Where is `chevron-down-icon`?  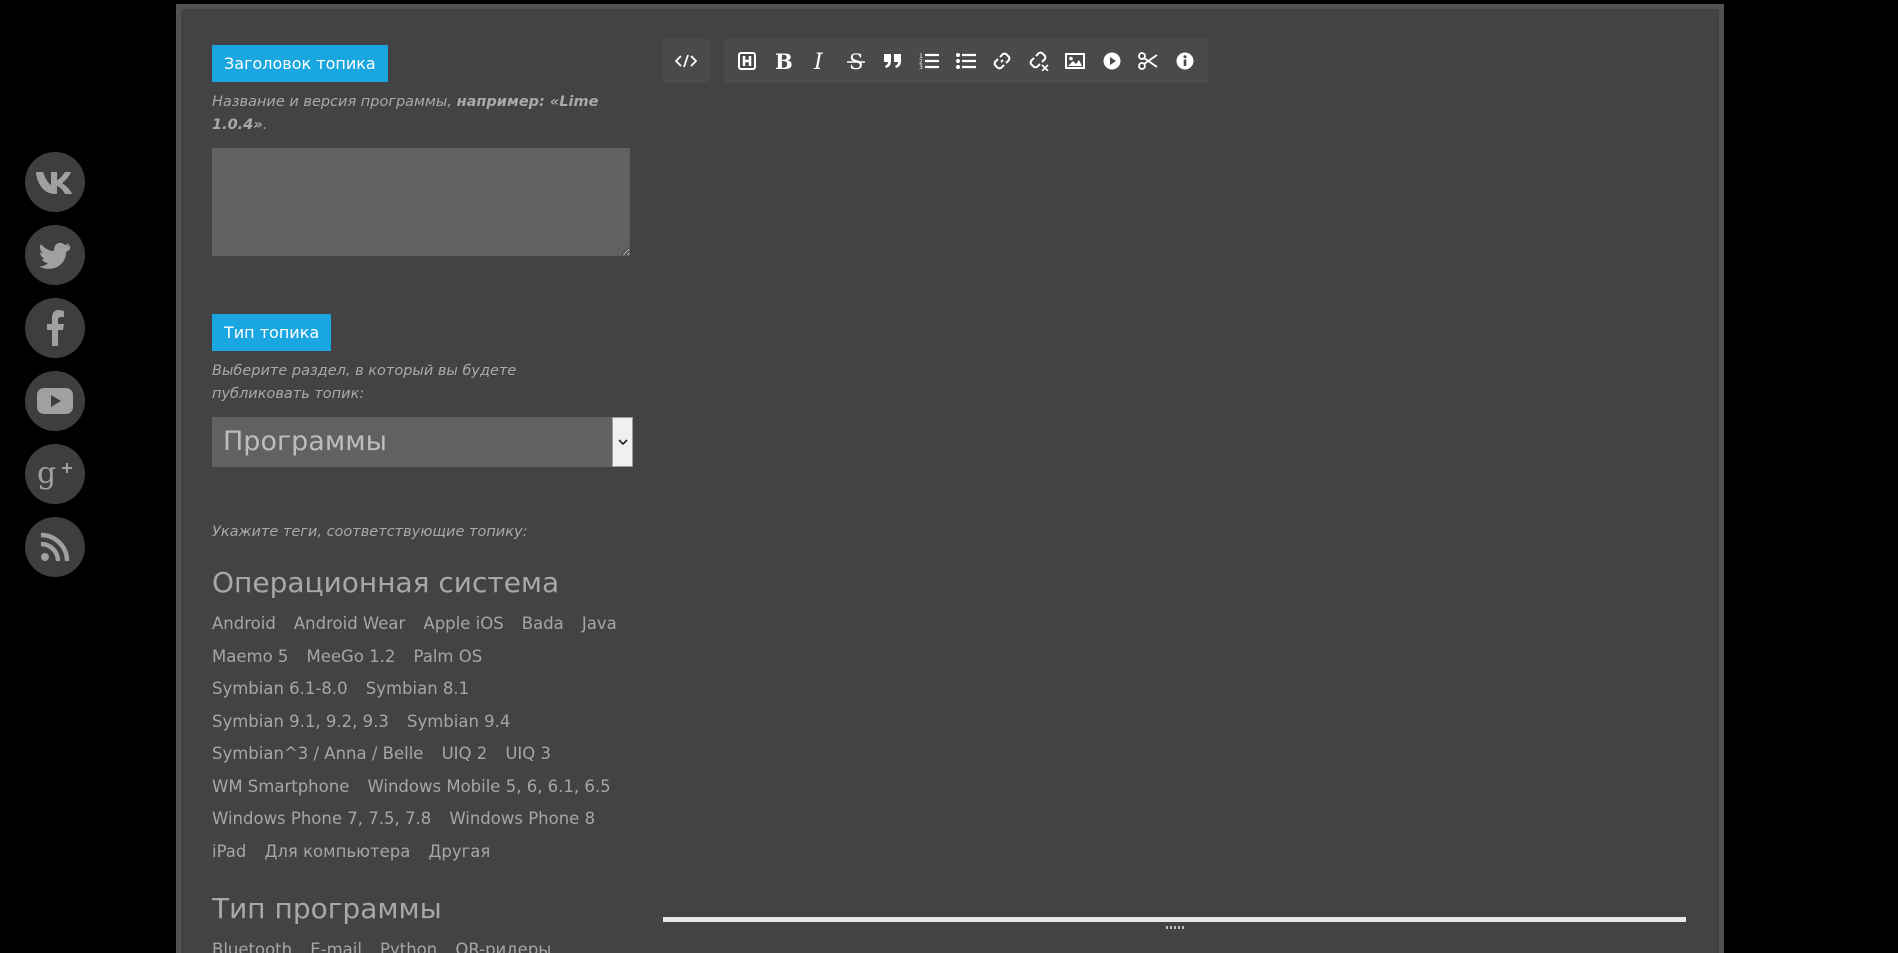 chevron-down-icon is located at coordinates (622, 441).